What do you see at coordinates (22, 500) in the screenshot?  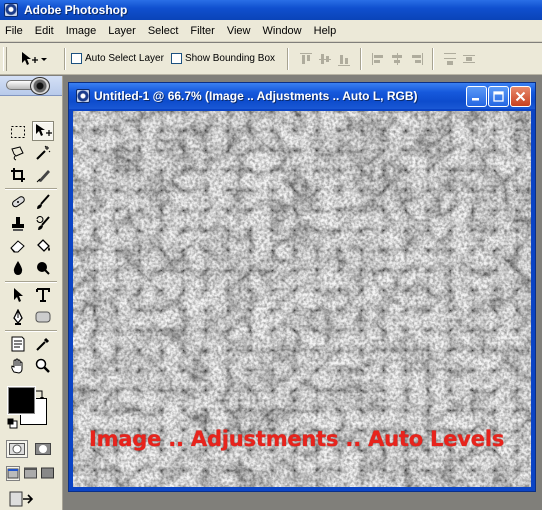 I see `jump-to-imageready-icon` at bounding box center [22, 500].